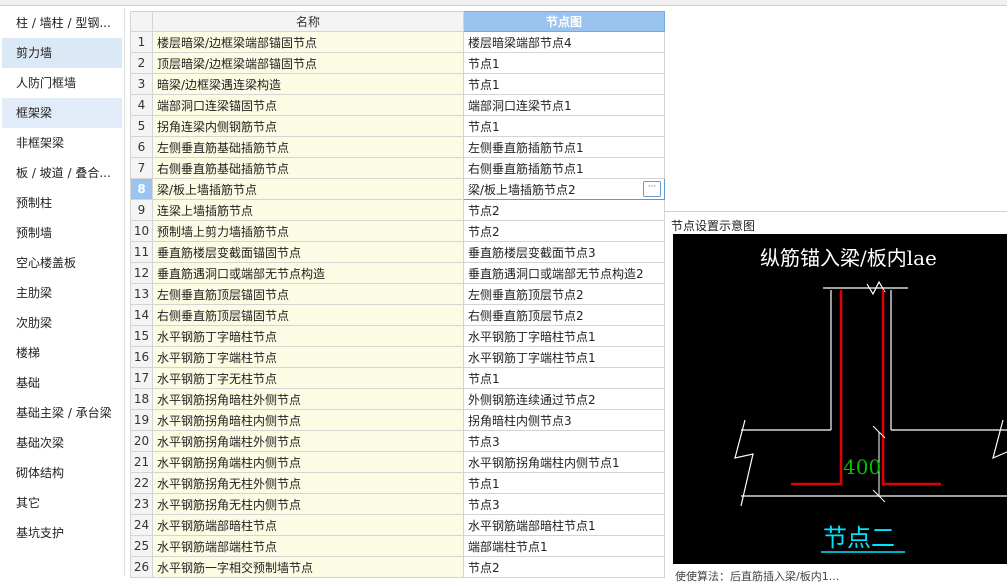 Image resolution: width=1007 pixels, height=584 pixels. I want to click on row-name-cell: 水平钢筋拐角暗柱内侧节点, so click(308, 420).